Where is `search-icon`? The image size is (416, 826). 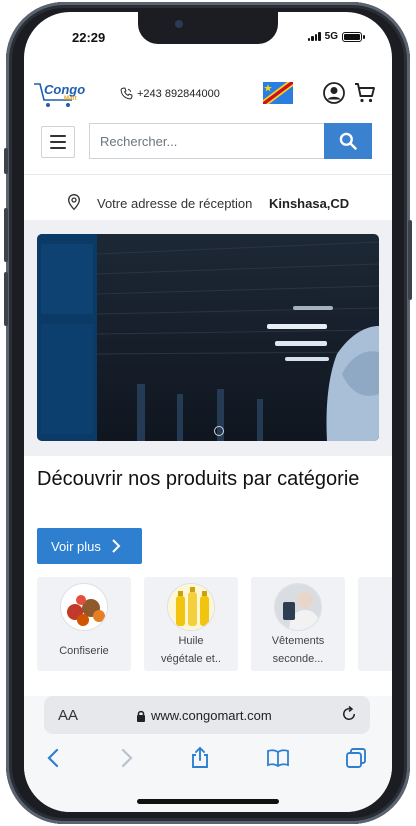
search-icon is located at coordinates (348, 141).